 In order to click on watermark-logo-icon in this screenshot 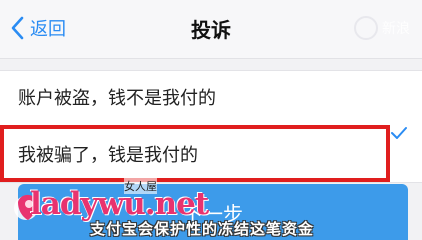, I will do `click(366, 28)`.